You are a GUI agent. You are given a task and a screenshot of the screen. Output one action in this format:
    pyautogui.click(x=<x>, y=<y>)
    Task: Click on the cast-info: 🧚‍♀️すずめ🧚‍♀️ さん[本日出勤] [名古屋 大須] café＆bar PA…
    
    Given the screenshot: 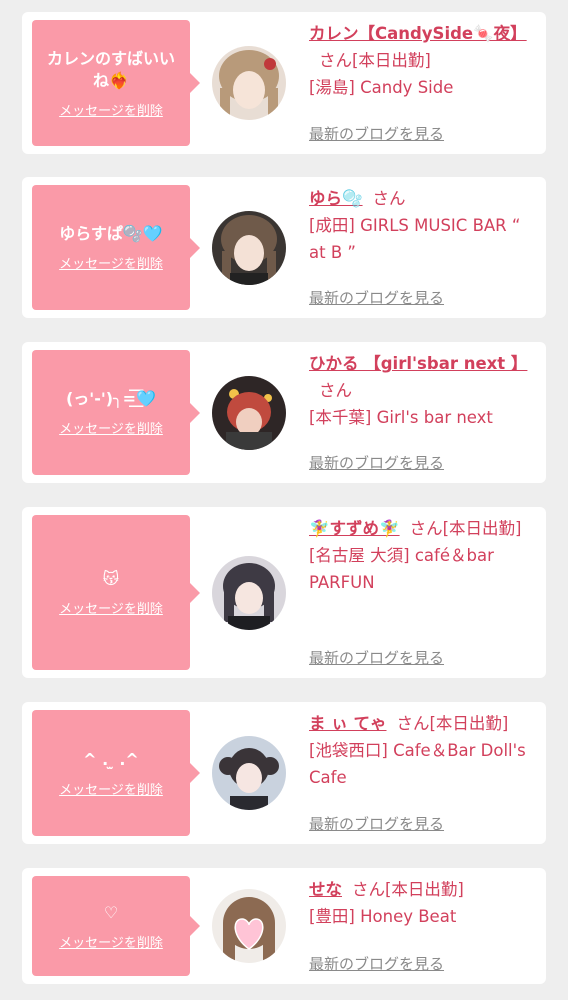 What is the action you would take?
    pyautogui.click(x=423, y=555)
    